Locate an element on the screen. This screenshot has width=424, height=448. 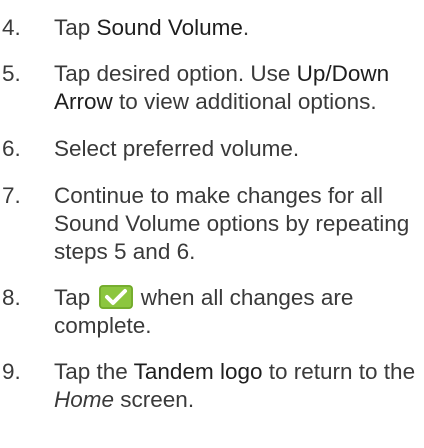
step-number: 6. is located at coordinates (11, 148).